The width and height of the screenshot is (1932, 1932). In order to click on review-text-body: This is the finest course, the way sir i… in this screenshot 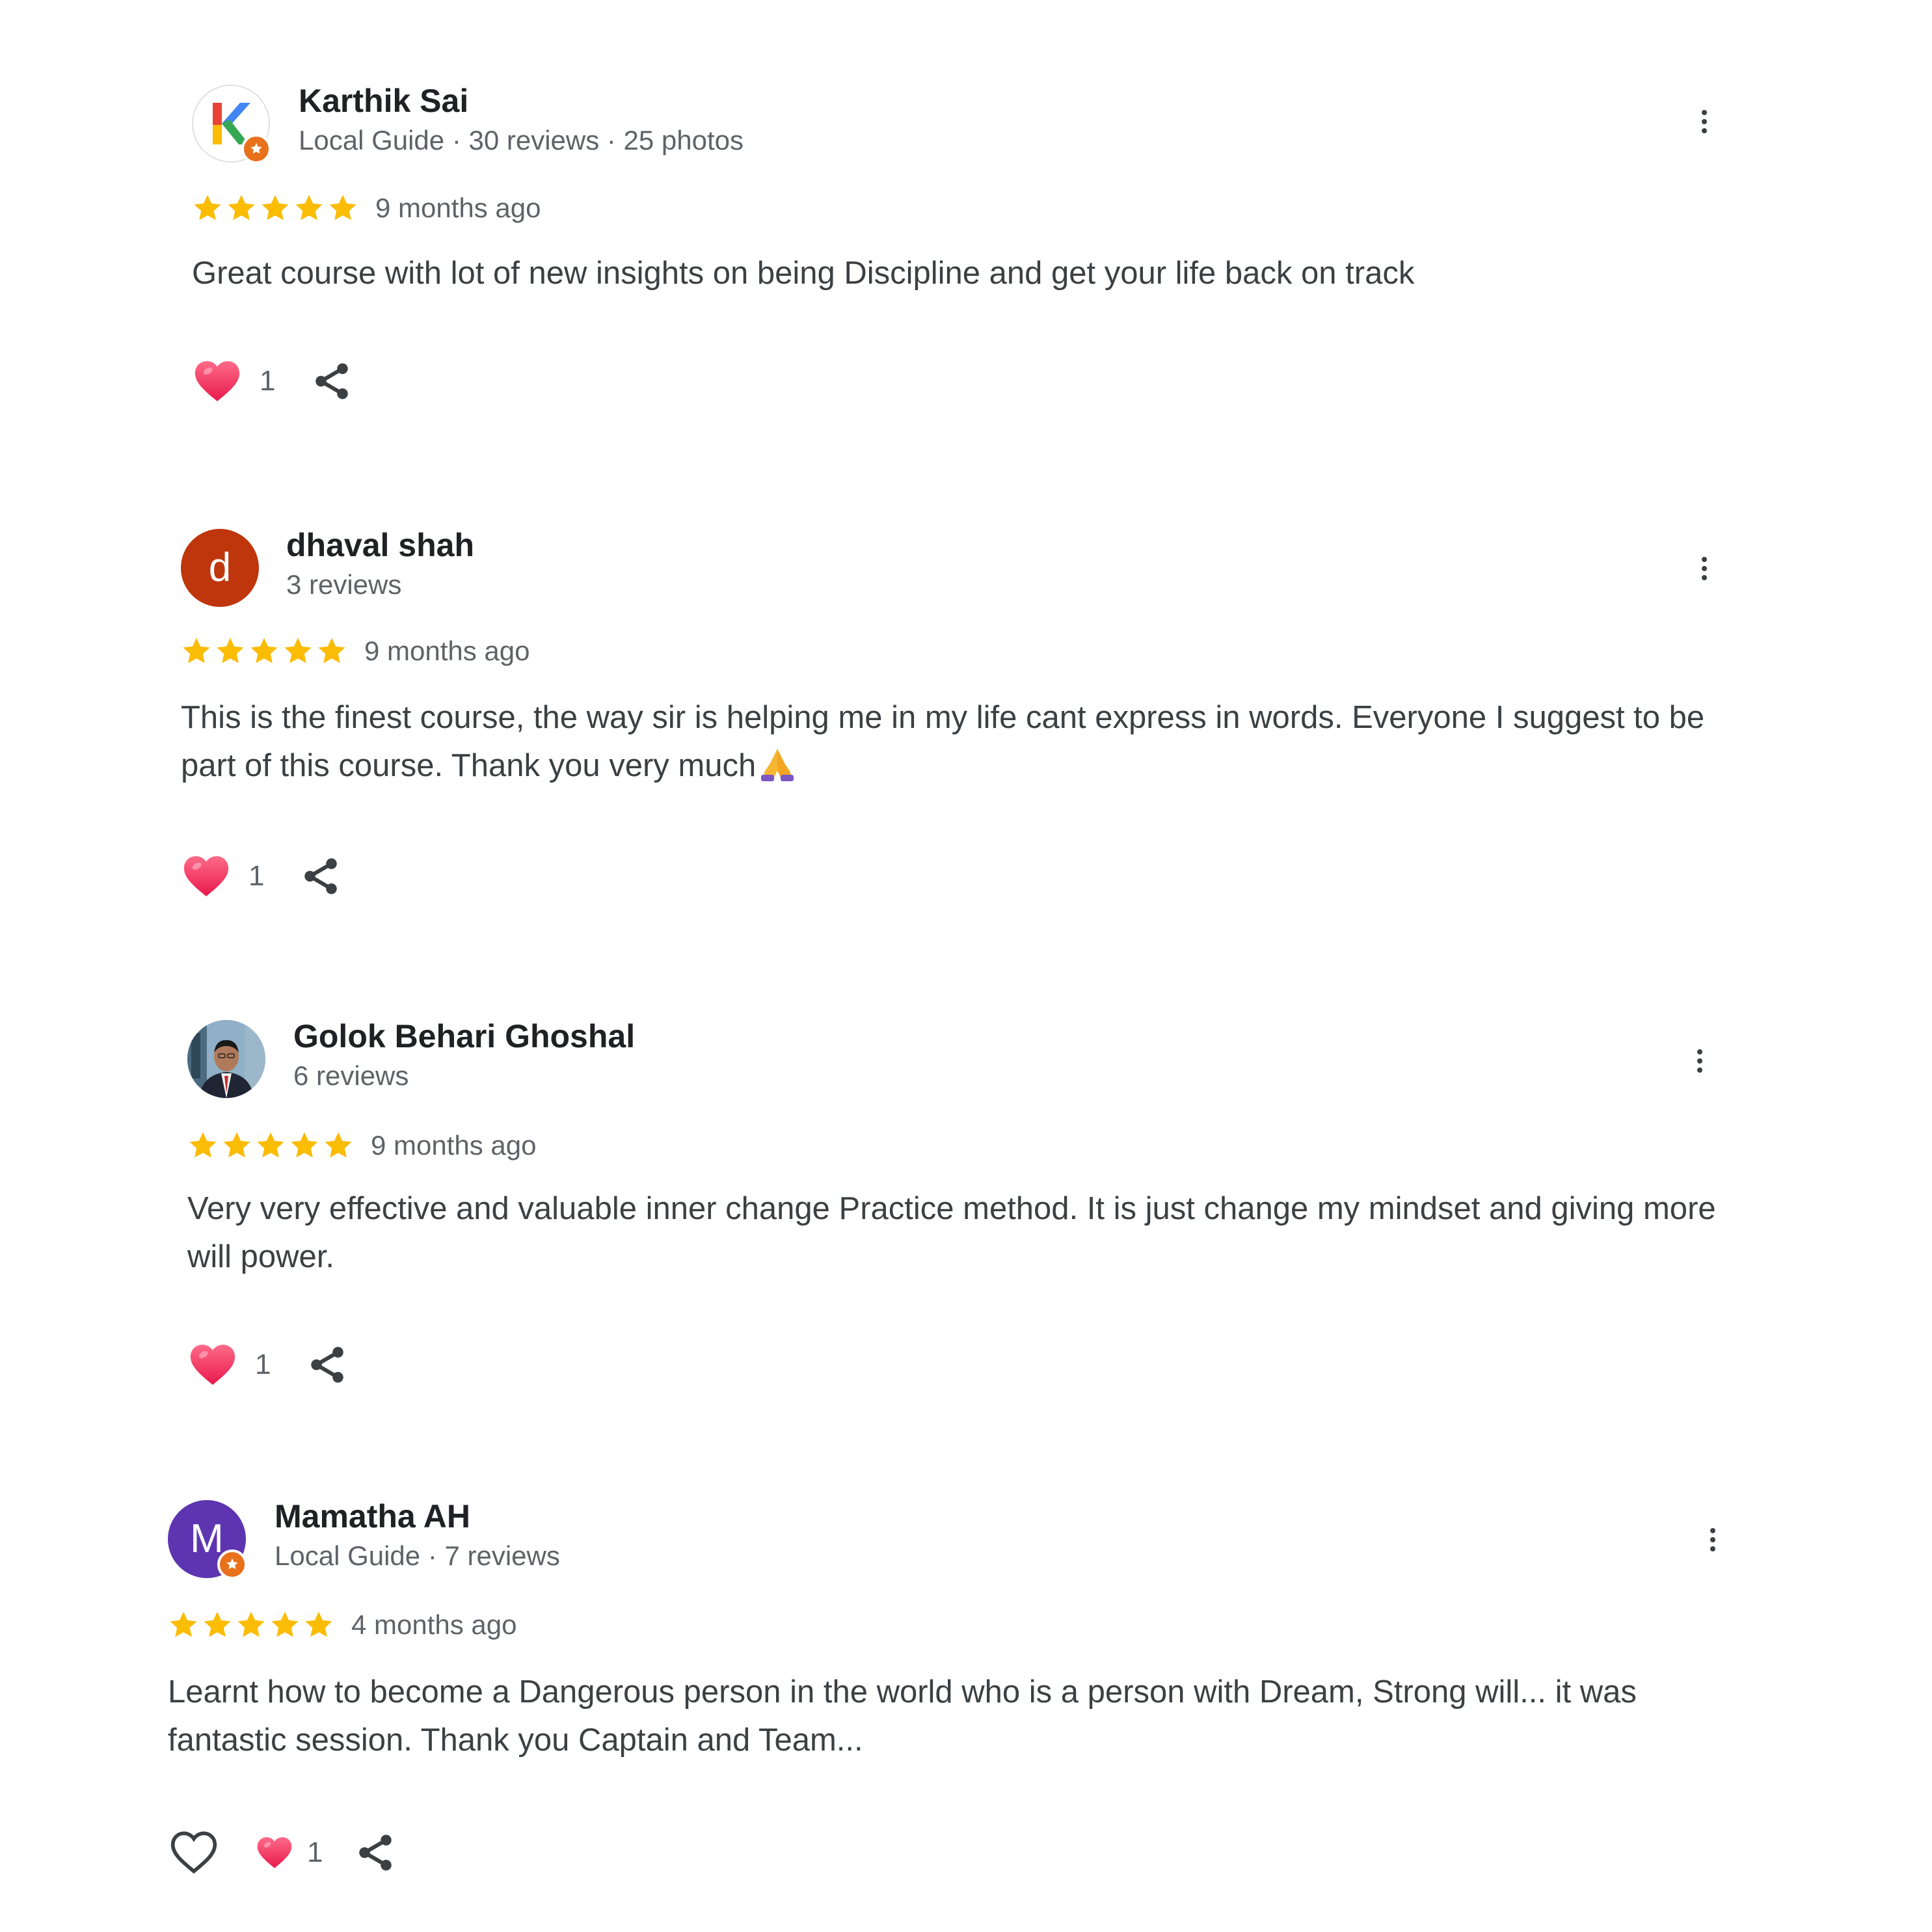, I will do `click(943, 742)`.